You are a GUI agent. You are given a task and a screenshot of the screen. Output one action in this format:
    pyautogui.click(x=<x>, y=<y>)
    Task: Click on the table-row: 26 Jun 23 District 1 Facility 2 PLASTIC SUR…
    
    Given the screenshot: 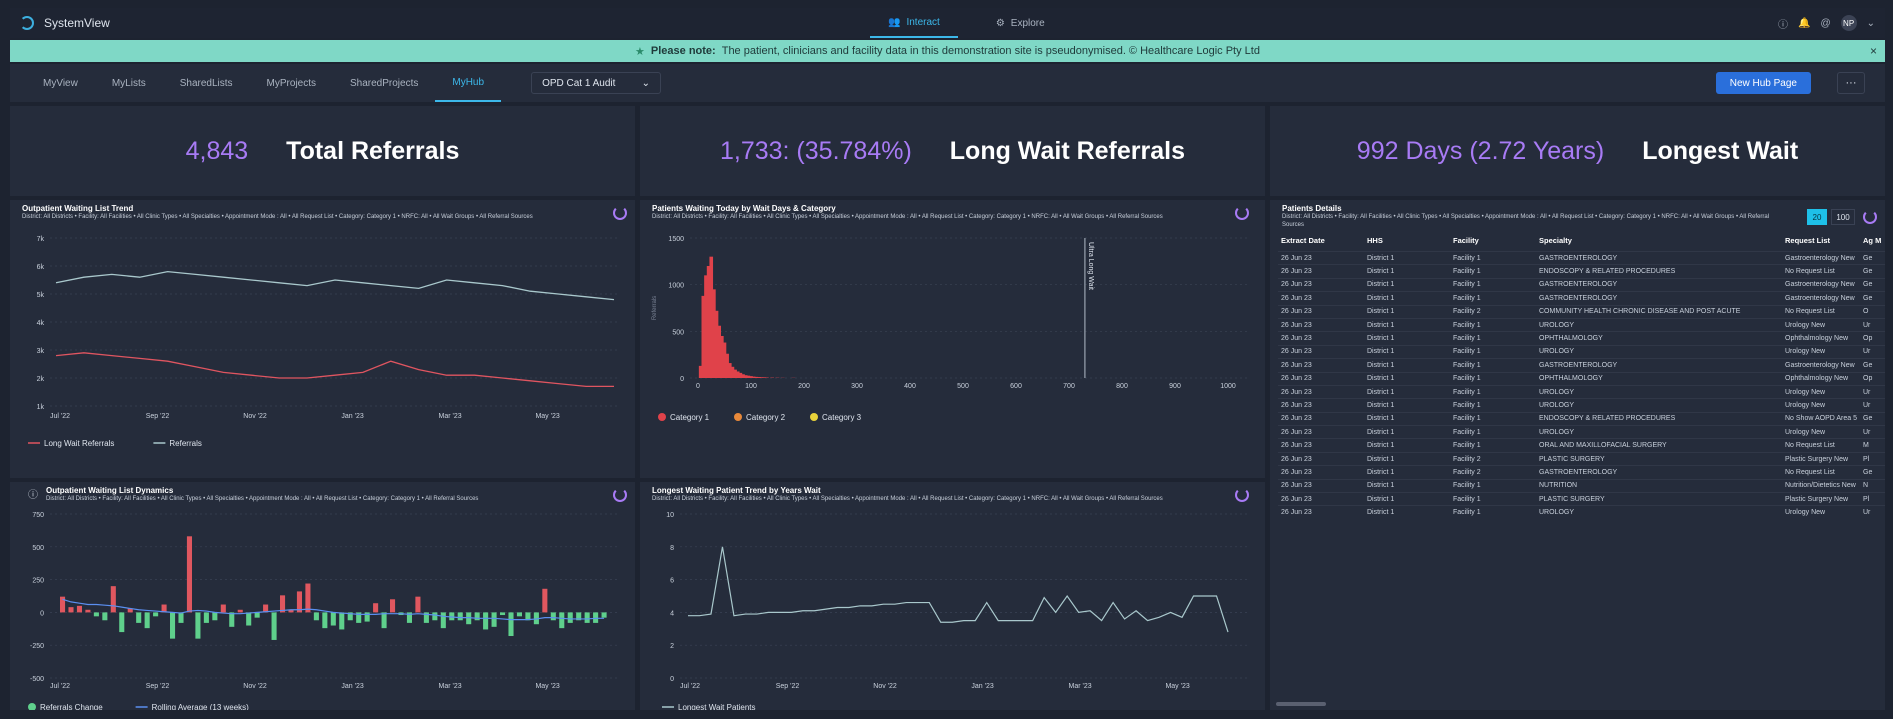 What is the action you would take?
    pyautogui.click(x=1581, y=458)
    